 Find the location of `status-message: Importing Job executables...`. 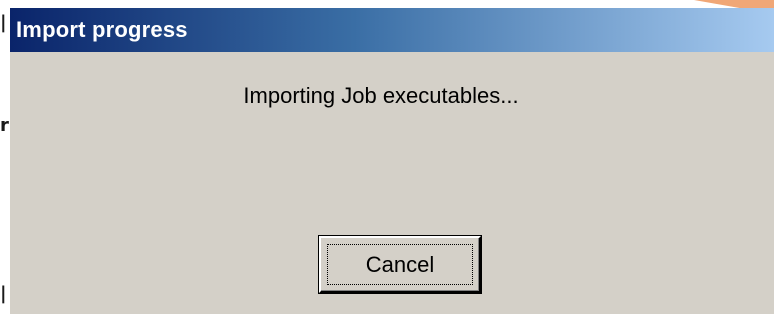

status-message: Importing Job executables... is located at coordinates (381, 95).